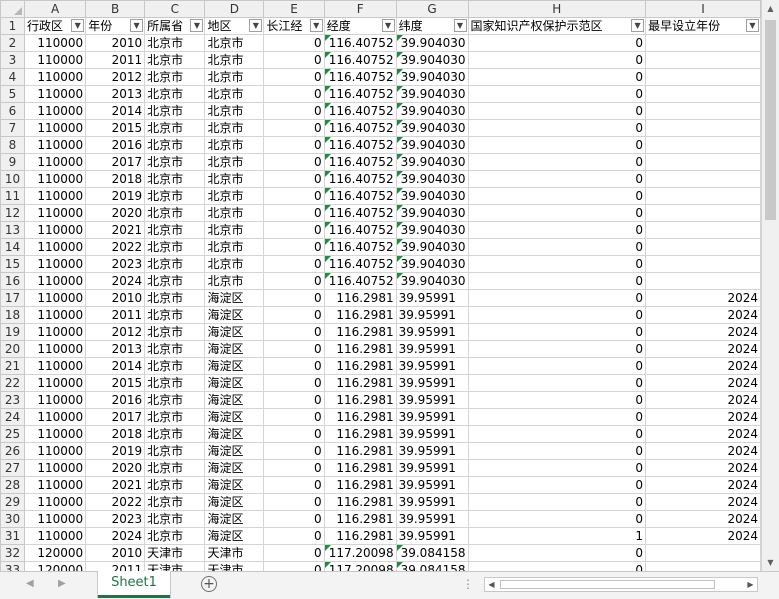 This screenshot has width=779, height=599. What do you see at coordinates (750, 584) in the screenshot?
I see `scroll-right-icon: ▶` at bounding box center [750, 584].